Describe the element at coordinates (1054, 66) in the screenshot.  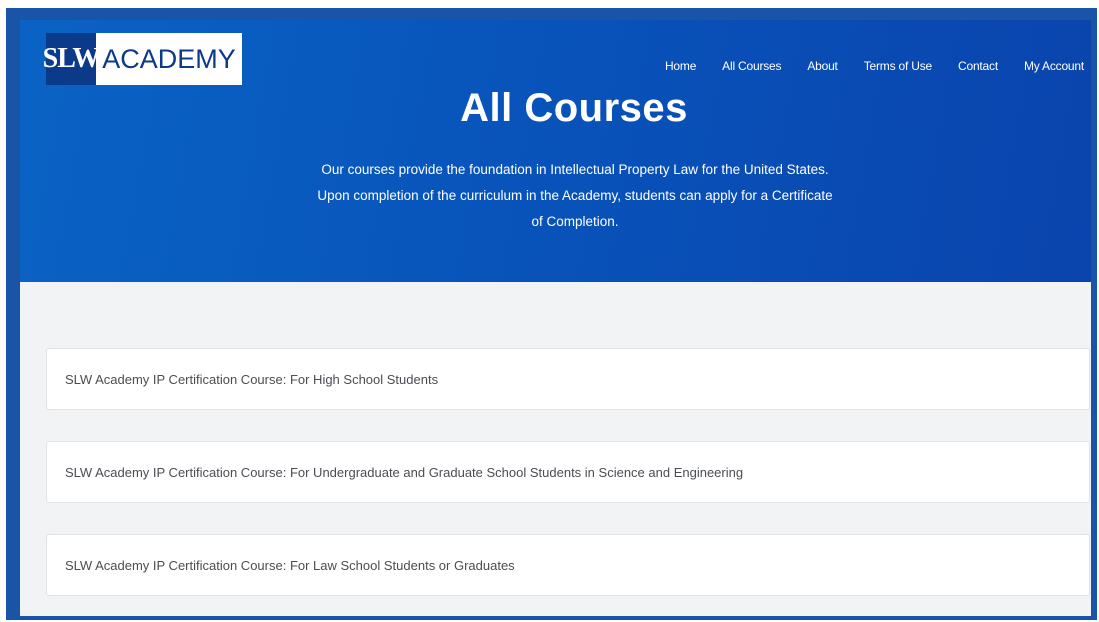
I see `nav-link-my-account: My Account` at that location.